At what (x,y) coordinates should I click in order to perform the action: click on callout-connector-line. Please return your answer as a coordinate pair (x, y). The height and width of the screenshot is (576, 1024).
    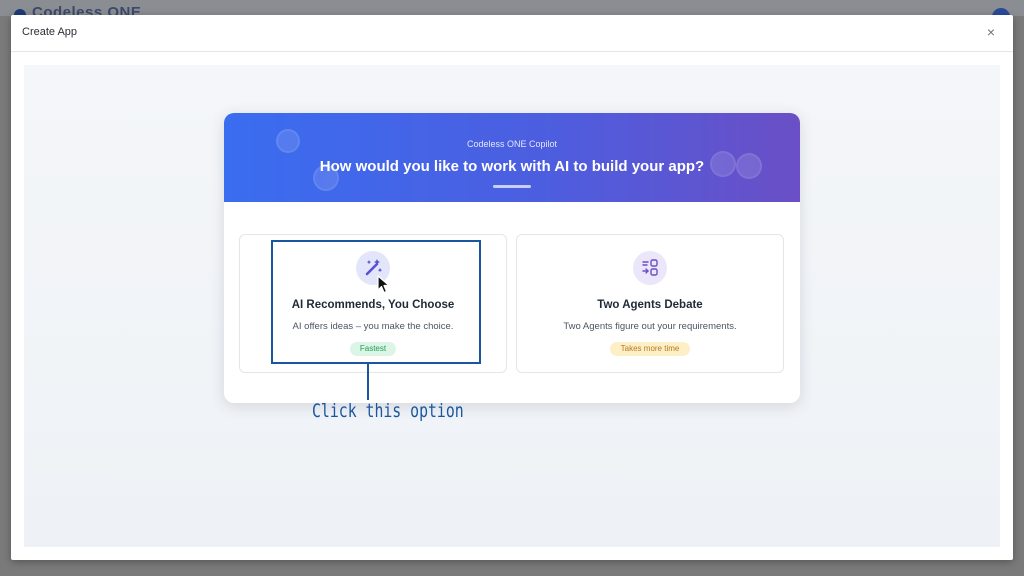
    Looking at the image, I should click on (368, 382).